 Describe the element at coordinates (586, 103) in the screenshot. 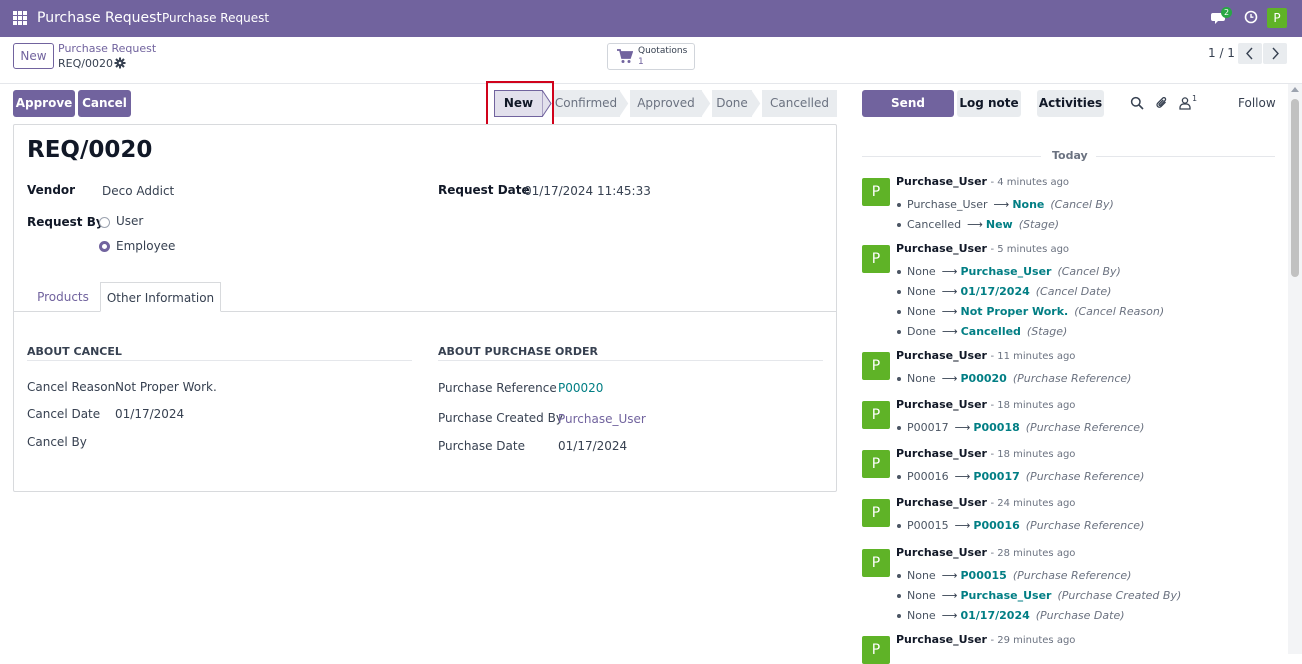

I see `stage-confirmed: Confirmed` at that location.